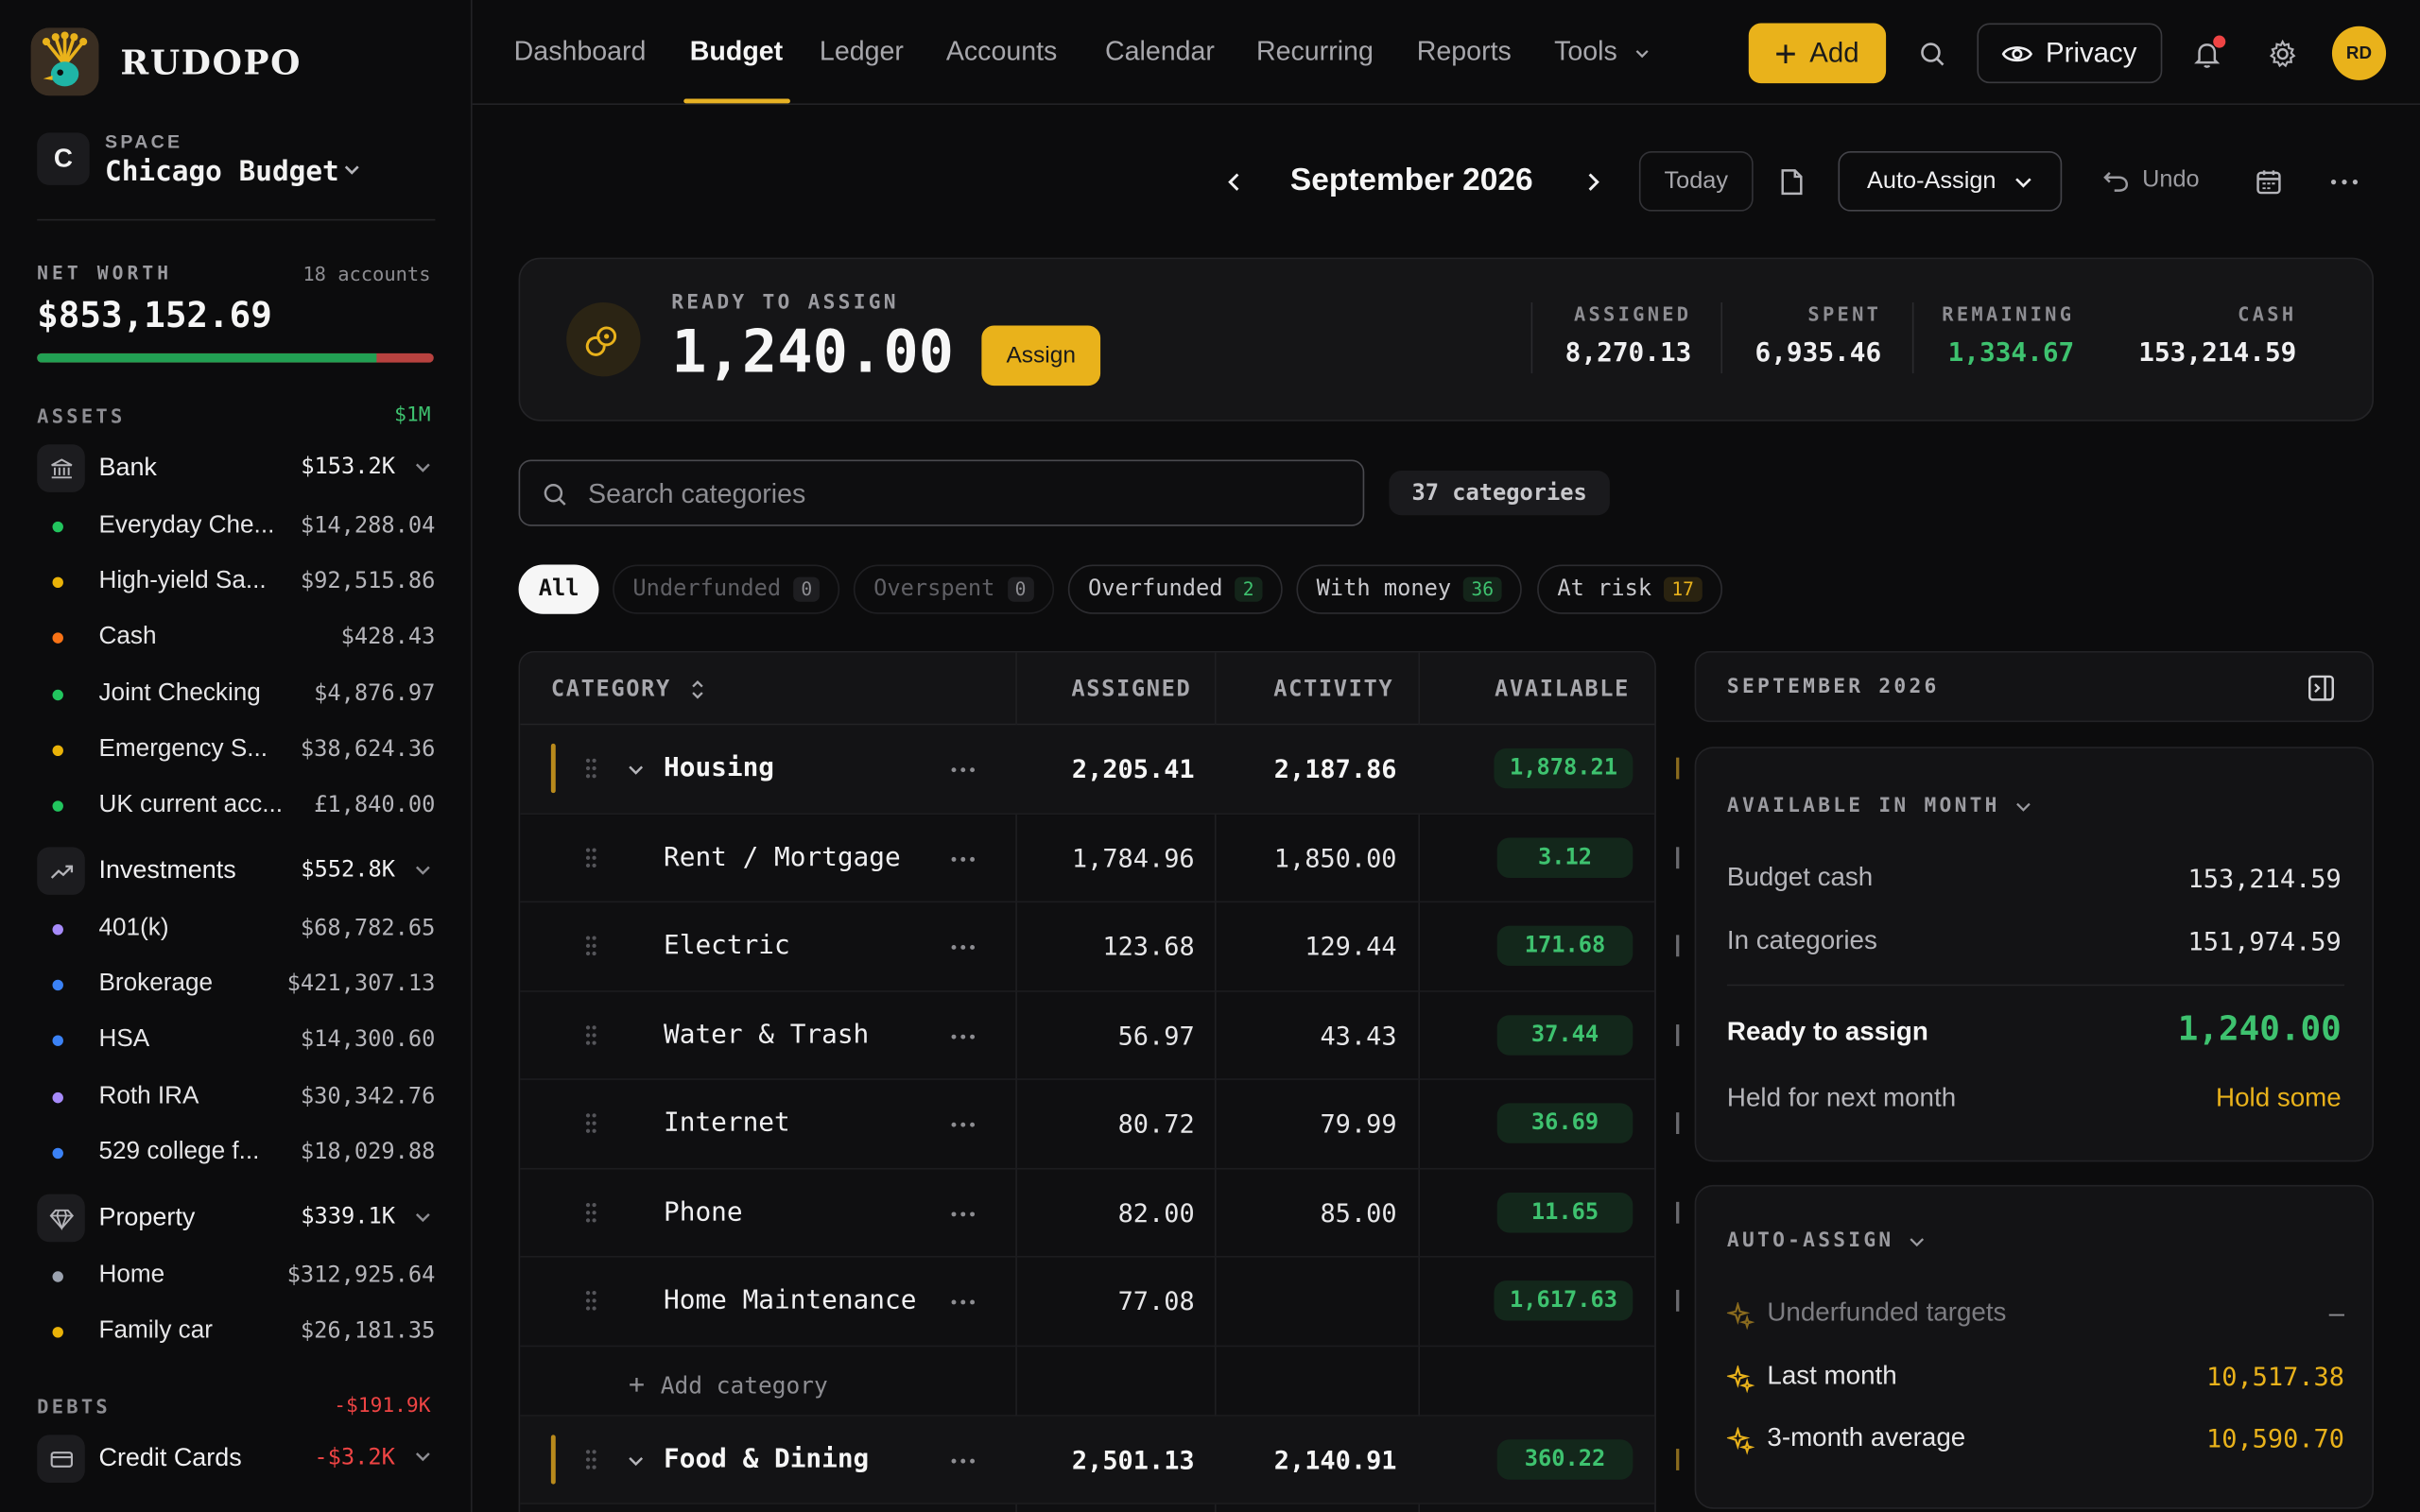 The image size is (2420, 1512). Describe the element at coordinates (726, 589) in the screenshot. I see `filter-chip-underfunded: Underfunded 0` at that location.